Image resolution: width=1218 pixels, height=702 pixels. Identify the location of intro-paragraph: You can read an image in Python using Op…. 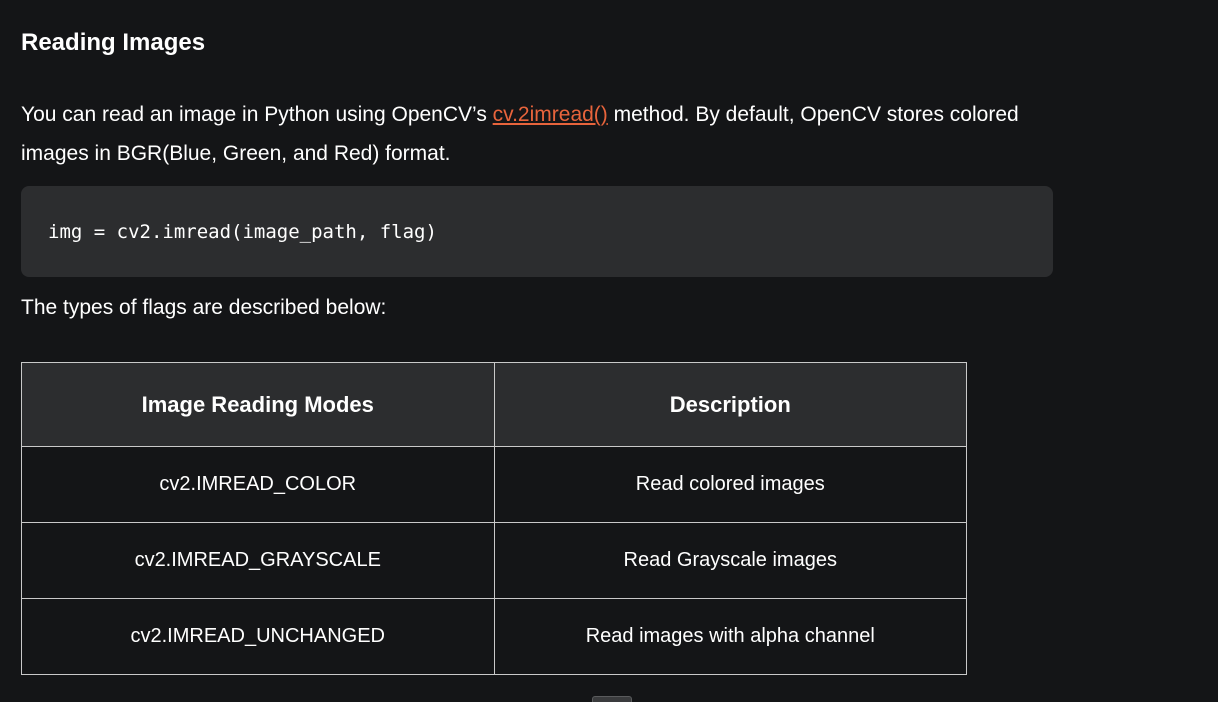
(541, 134).